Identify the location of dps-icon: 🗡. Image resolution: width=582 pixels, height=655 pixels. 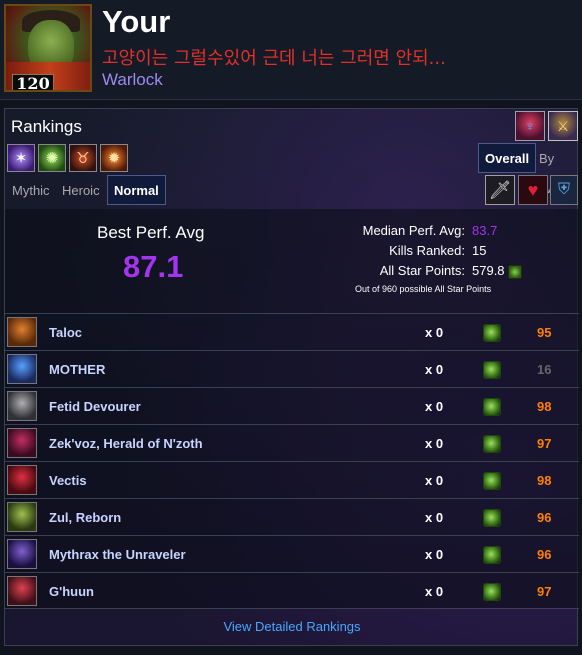
(500, 190).